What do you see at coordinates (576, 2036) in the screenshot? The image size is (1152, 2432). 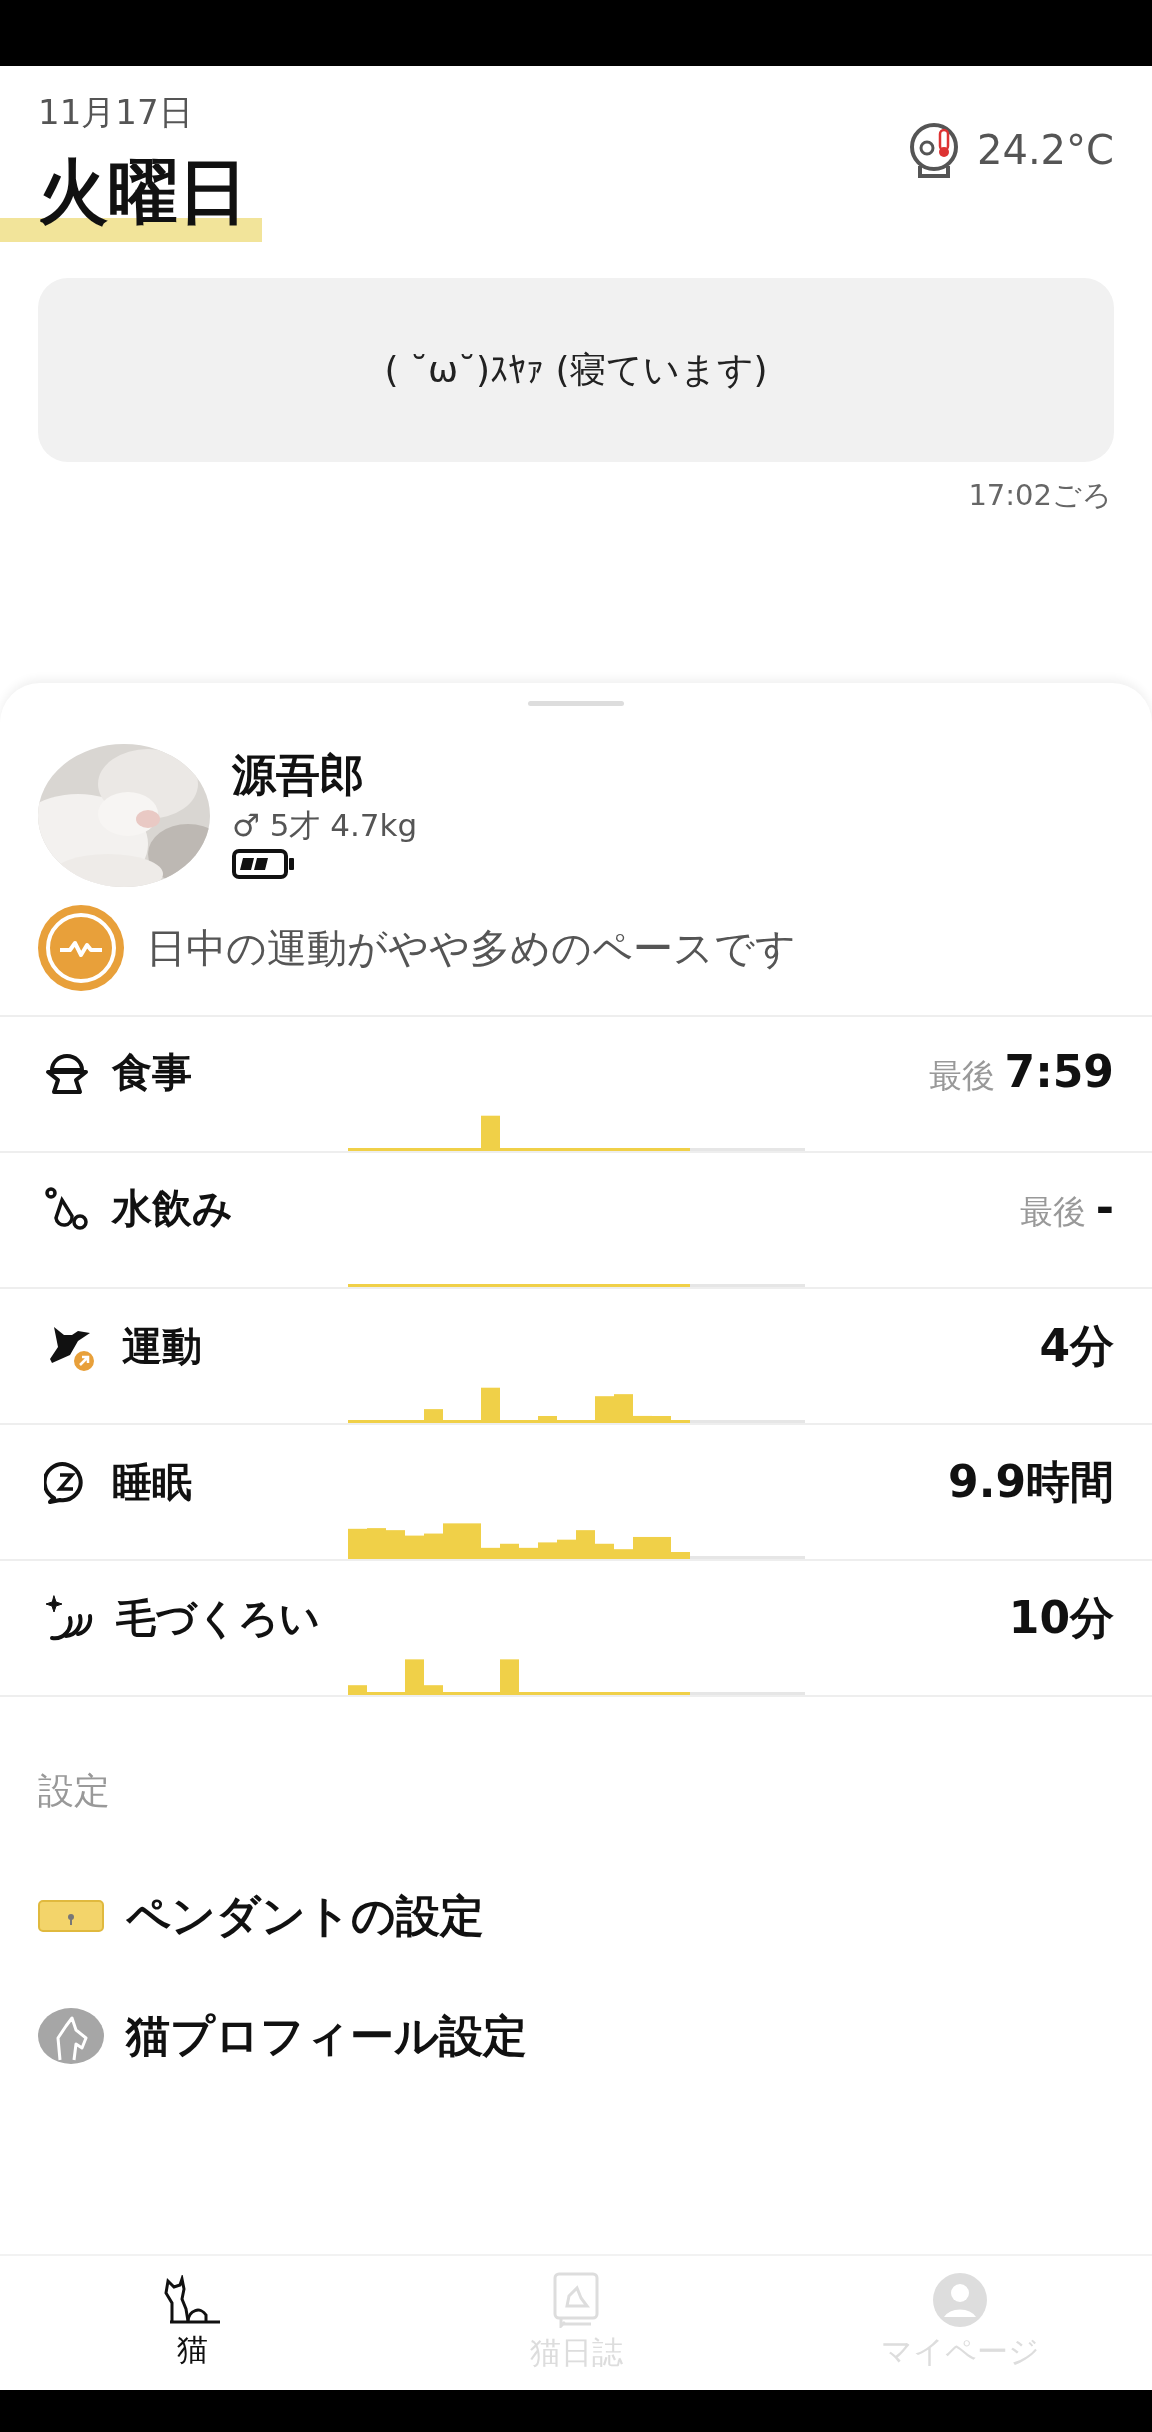 I see `settings-item: 猫プロフィール設定` at bounding box center [576, 2036].